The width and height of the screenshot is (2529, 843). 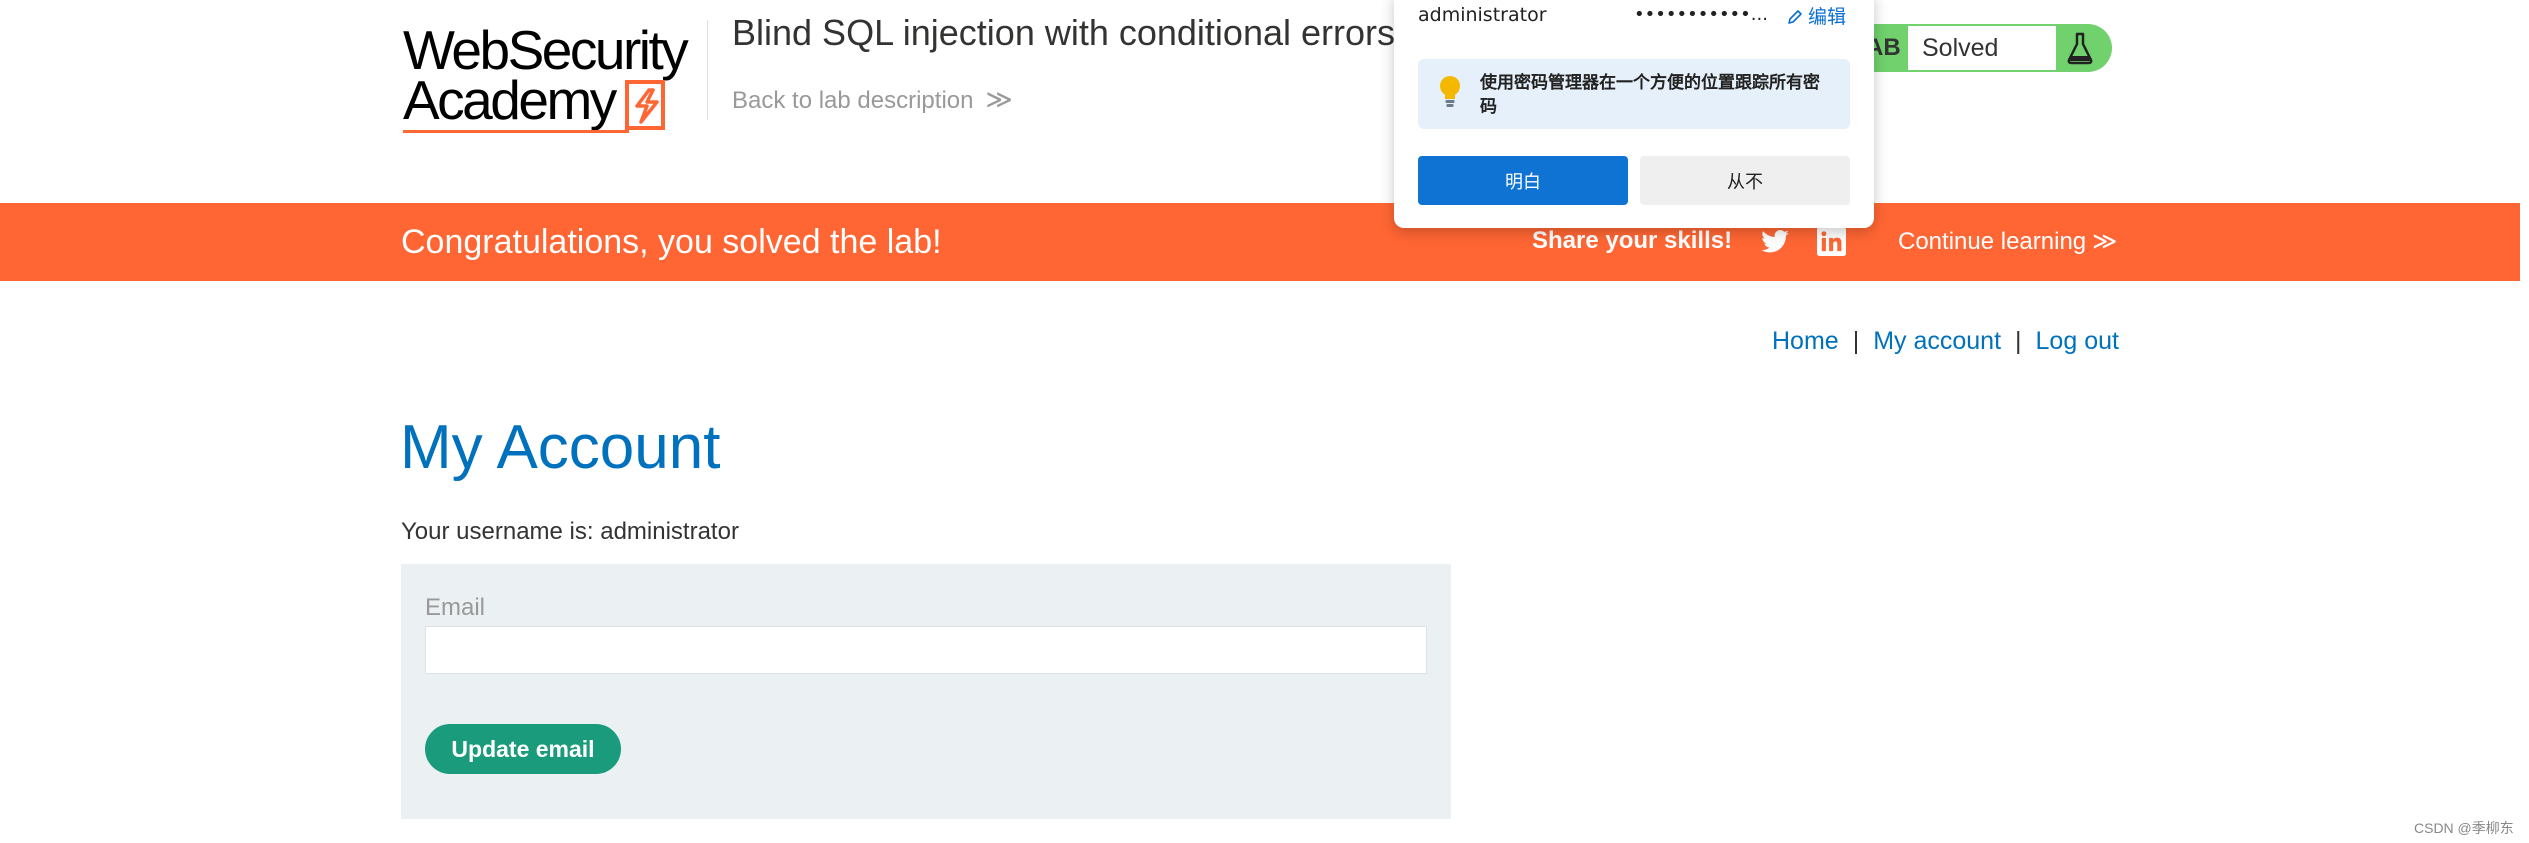 I want to click on back-link-label: Back to lab description, so click(x=853, y=100).